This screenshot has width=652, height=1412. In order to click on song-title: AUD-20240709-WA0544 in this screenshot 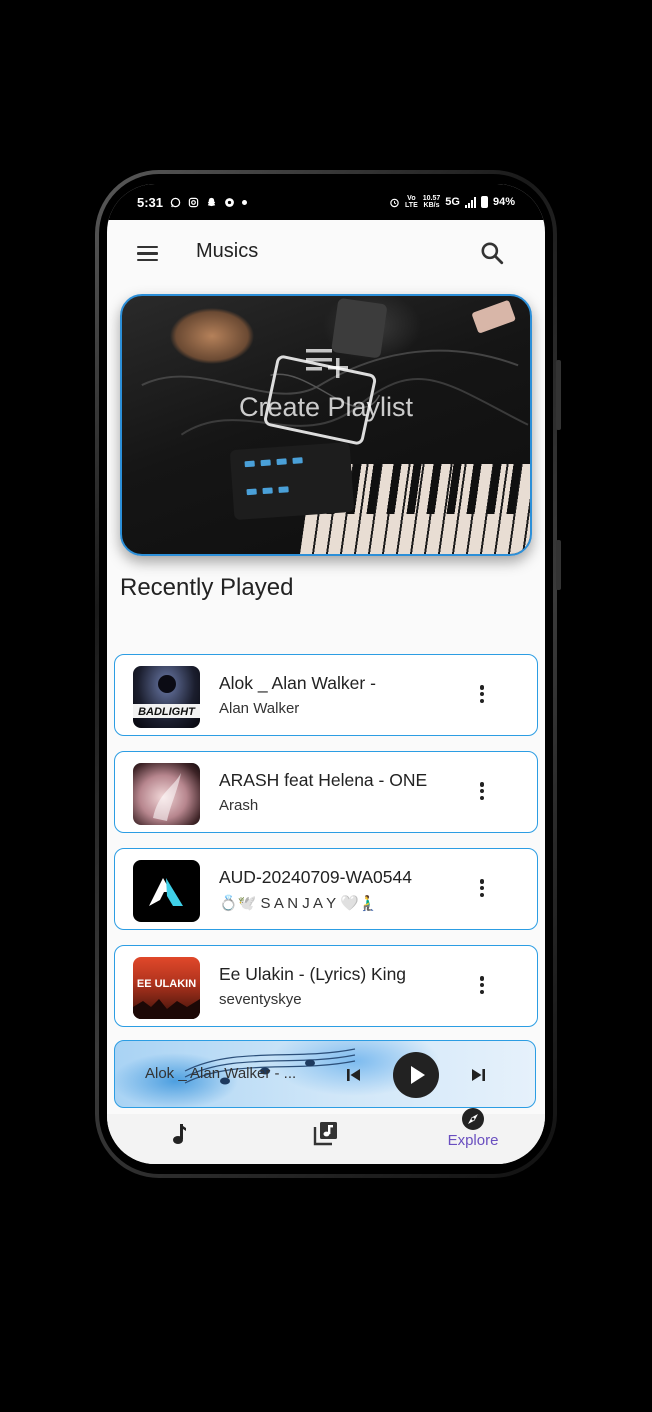, I will do `click(315, 877)`.